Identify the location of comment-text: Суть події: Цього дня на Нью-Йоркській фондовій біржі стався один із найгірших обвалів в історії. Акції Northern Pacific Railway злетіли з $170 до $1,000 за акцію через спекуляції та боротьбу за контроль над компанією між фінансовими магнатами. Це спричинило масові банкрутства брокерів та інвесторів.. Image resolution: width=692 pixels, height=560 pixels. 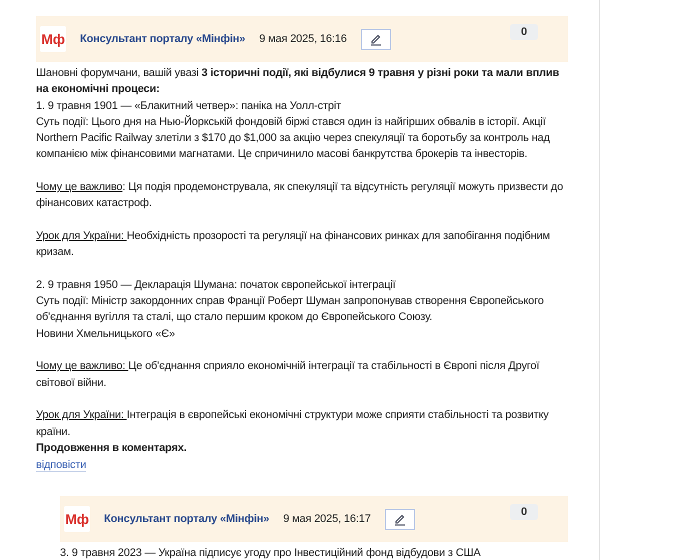
(293, 138).